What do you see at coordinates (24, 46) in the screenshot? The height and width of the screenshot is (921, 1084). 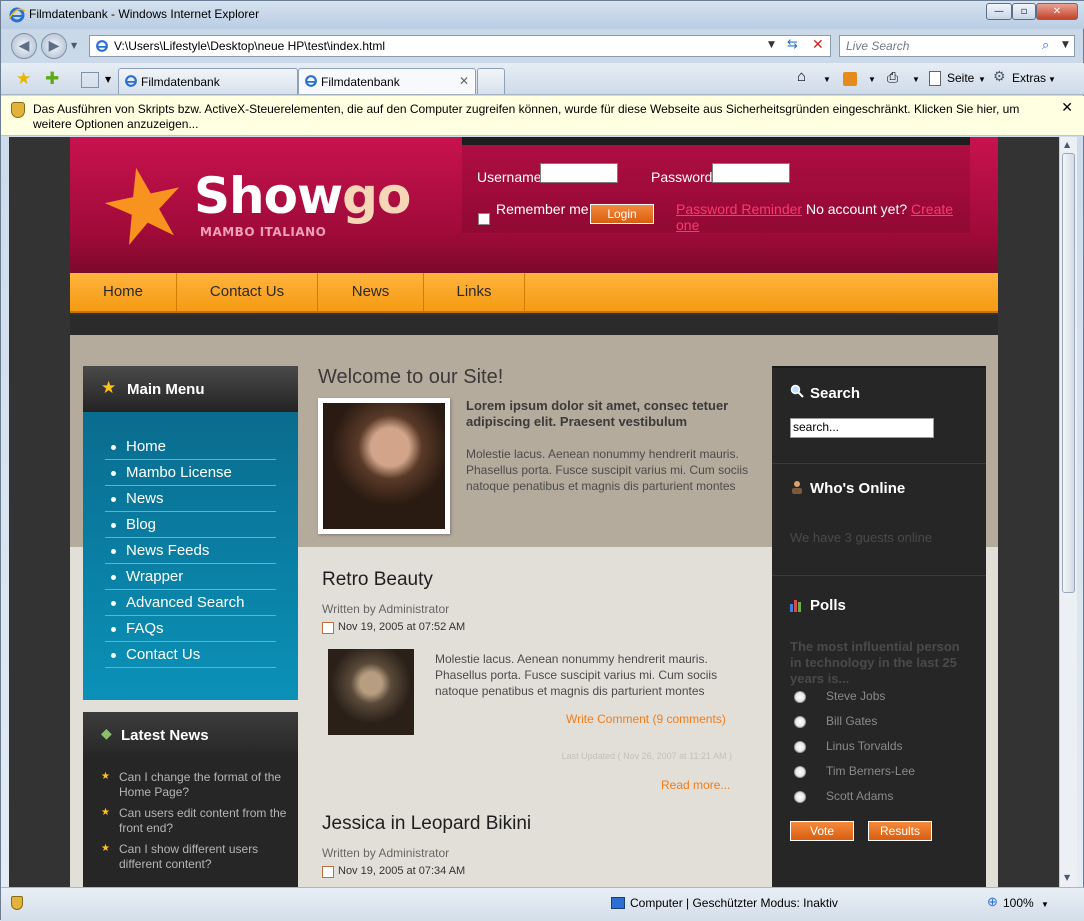 I see `back-button: ◀` at bounding box center [24, 46].